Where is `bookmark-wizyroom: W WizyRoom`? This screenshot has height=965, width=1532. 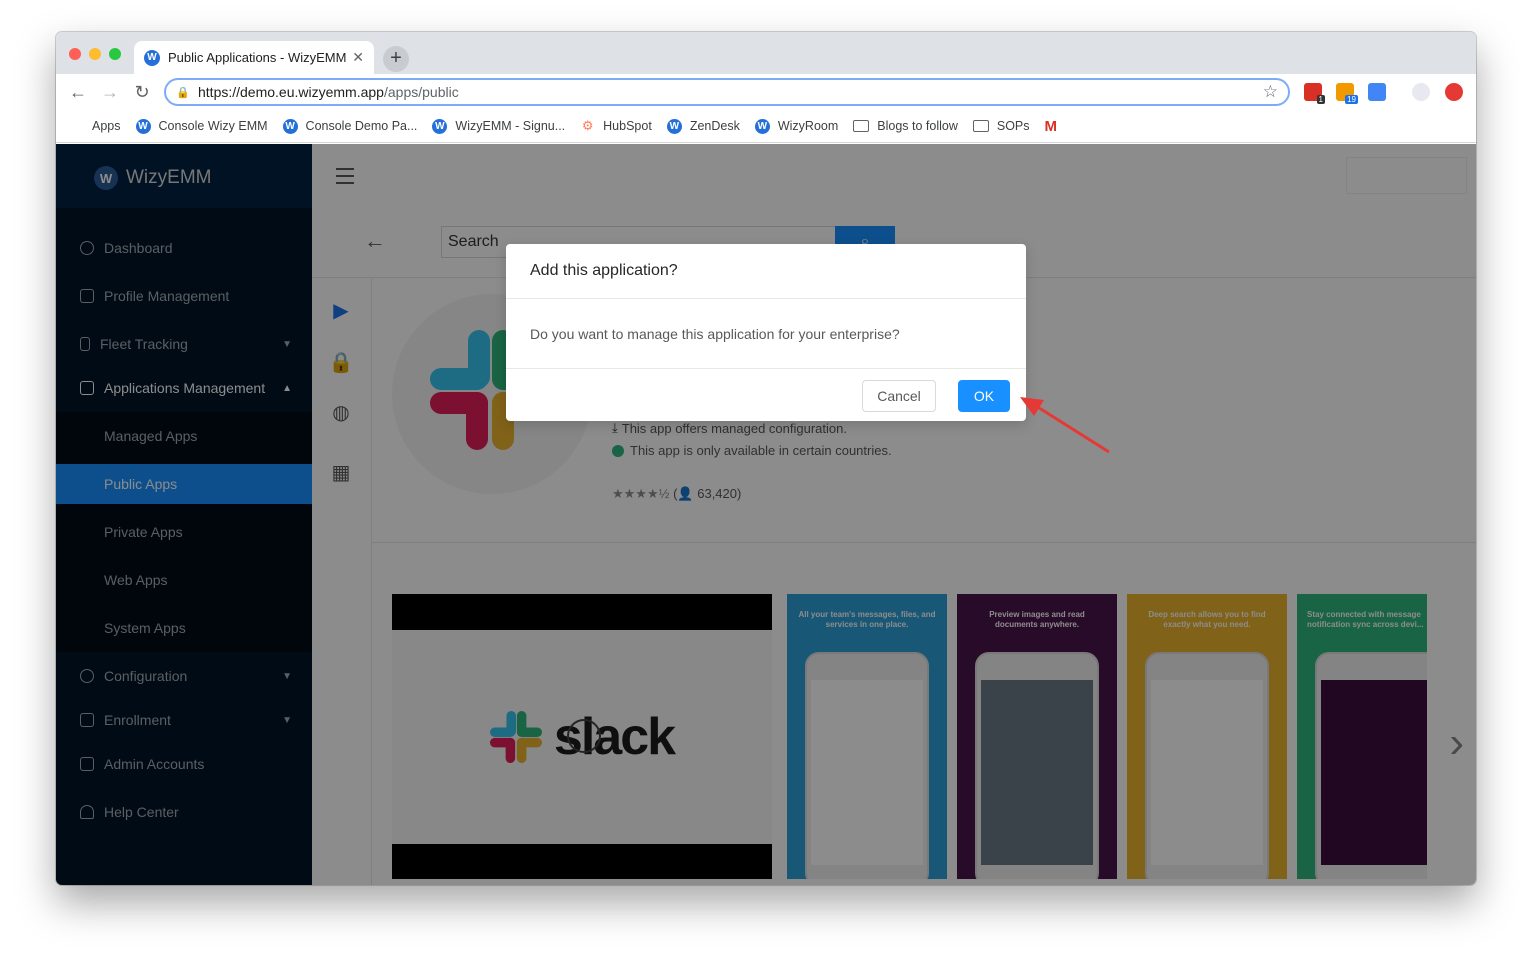
bookmark-wizyroom: W WizyRoom is located at coordinates (796, 126).